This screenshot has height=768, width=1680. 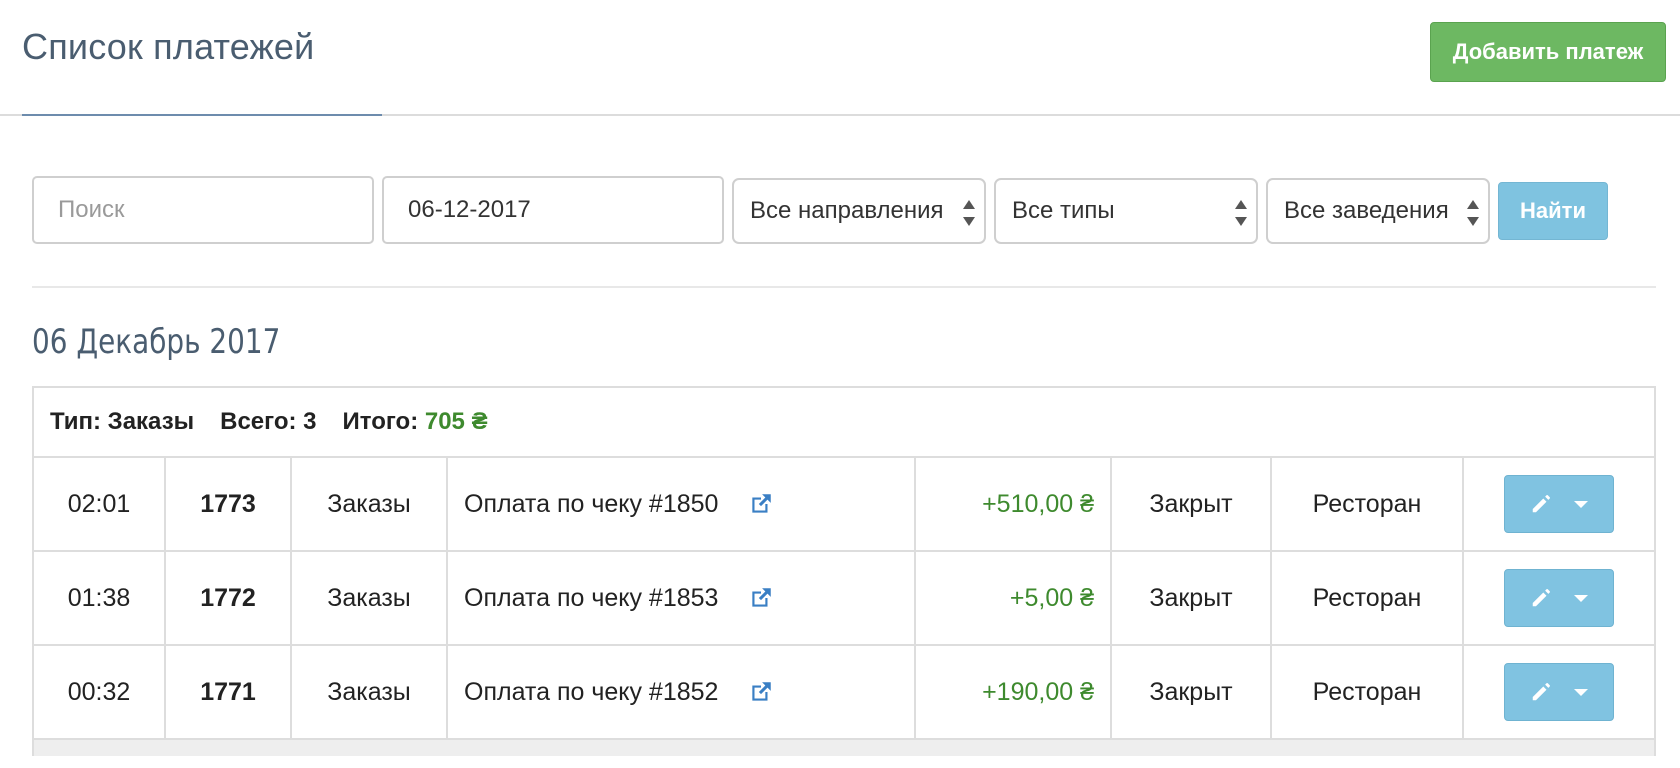 What do you see at coordinates (1014, 692) in the screenshot?
I see `row-amount: +190,00 ₴` at bounding box center [1014, 692].